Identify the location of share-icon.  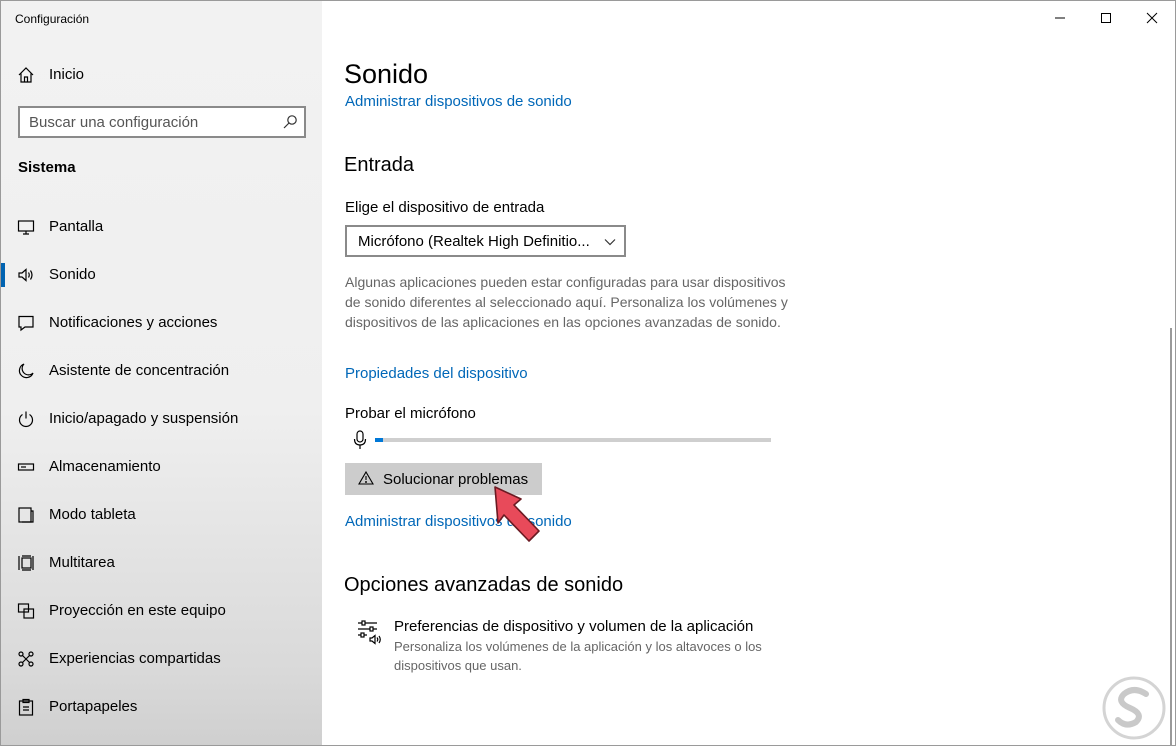
(26, 659).